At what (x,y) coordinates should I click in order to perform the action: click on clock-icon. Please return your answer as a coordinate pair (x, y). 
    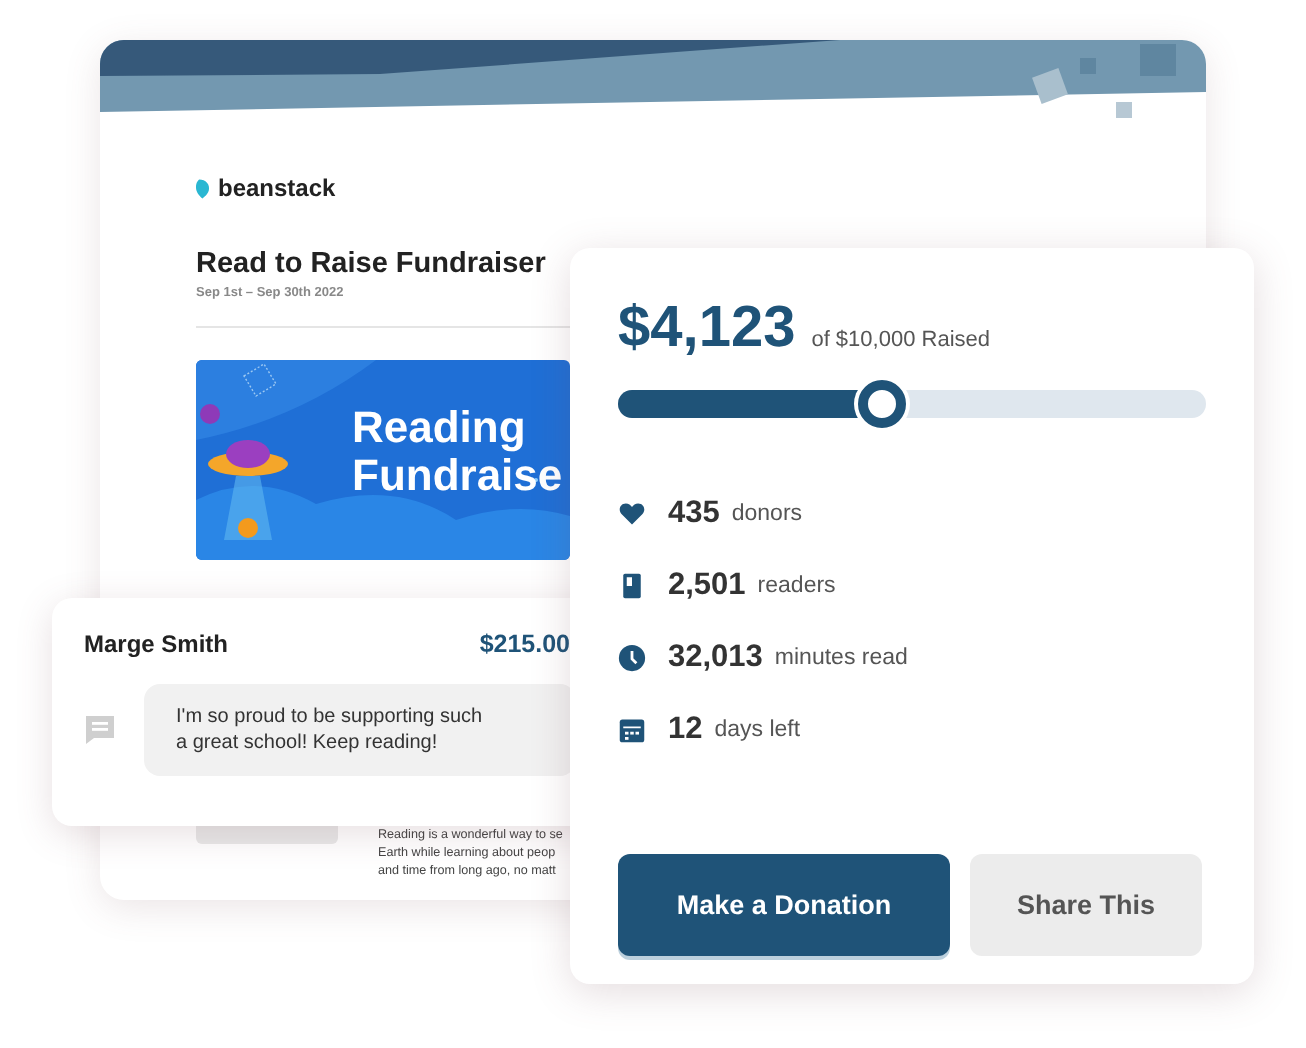
    Looking at the image, I should click on (632, 657).